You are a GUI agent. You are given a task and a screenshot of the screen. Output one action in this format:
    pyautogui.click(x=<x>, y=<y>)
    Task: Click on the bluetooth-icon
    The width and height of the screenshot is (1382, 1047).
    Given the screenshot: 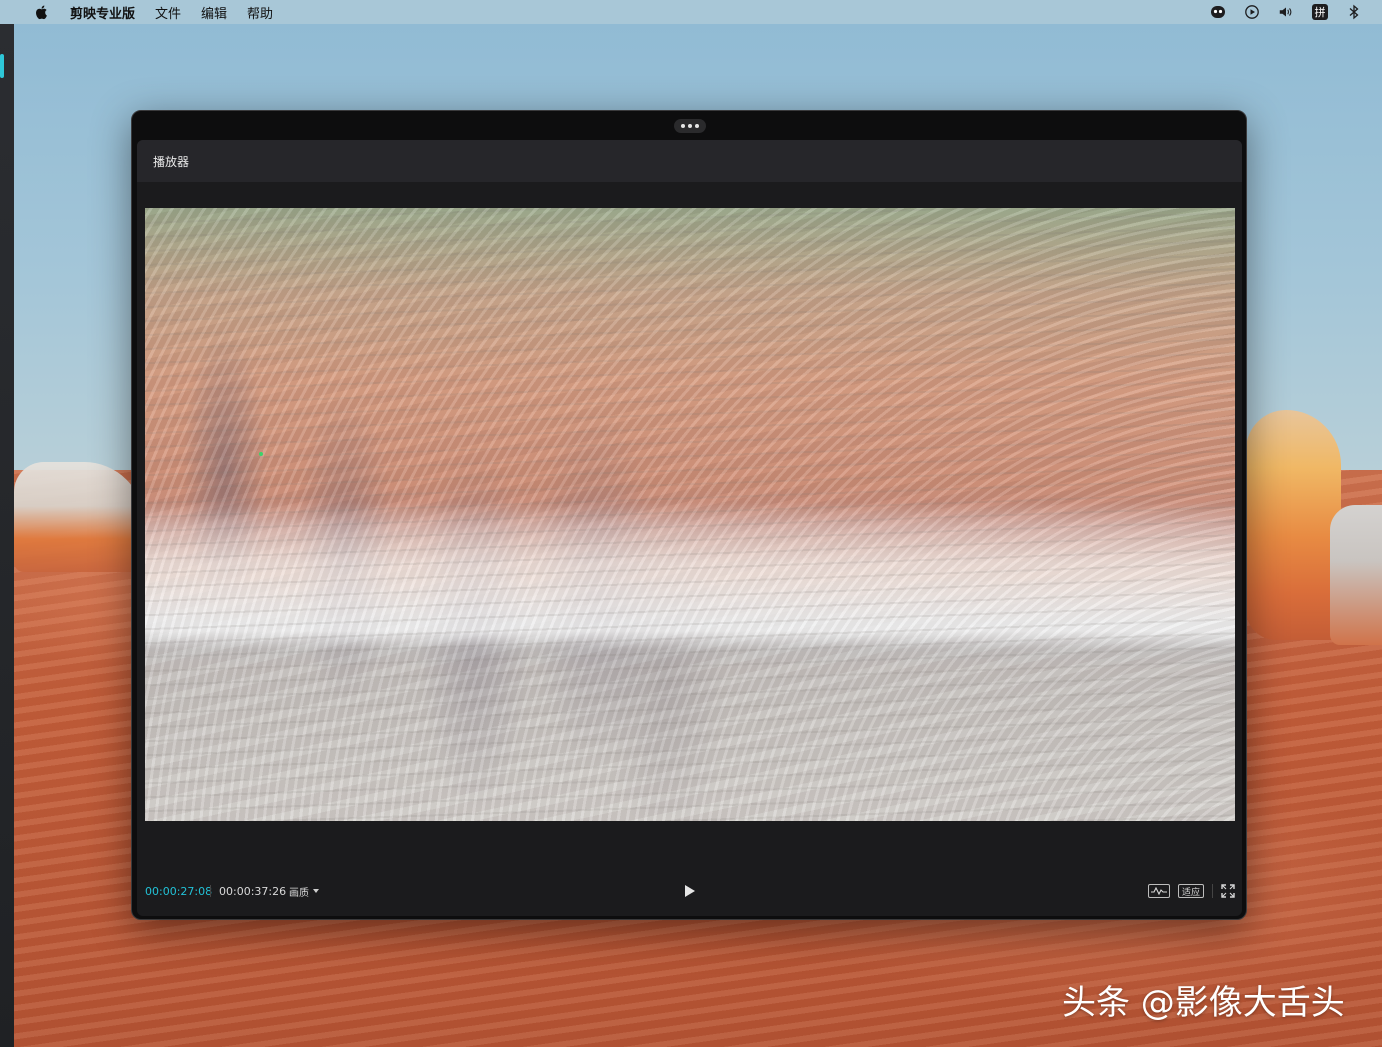 What is the action you would take?
    pyautogui.click(x=1354, y=12)
    